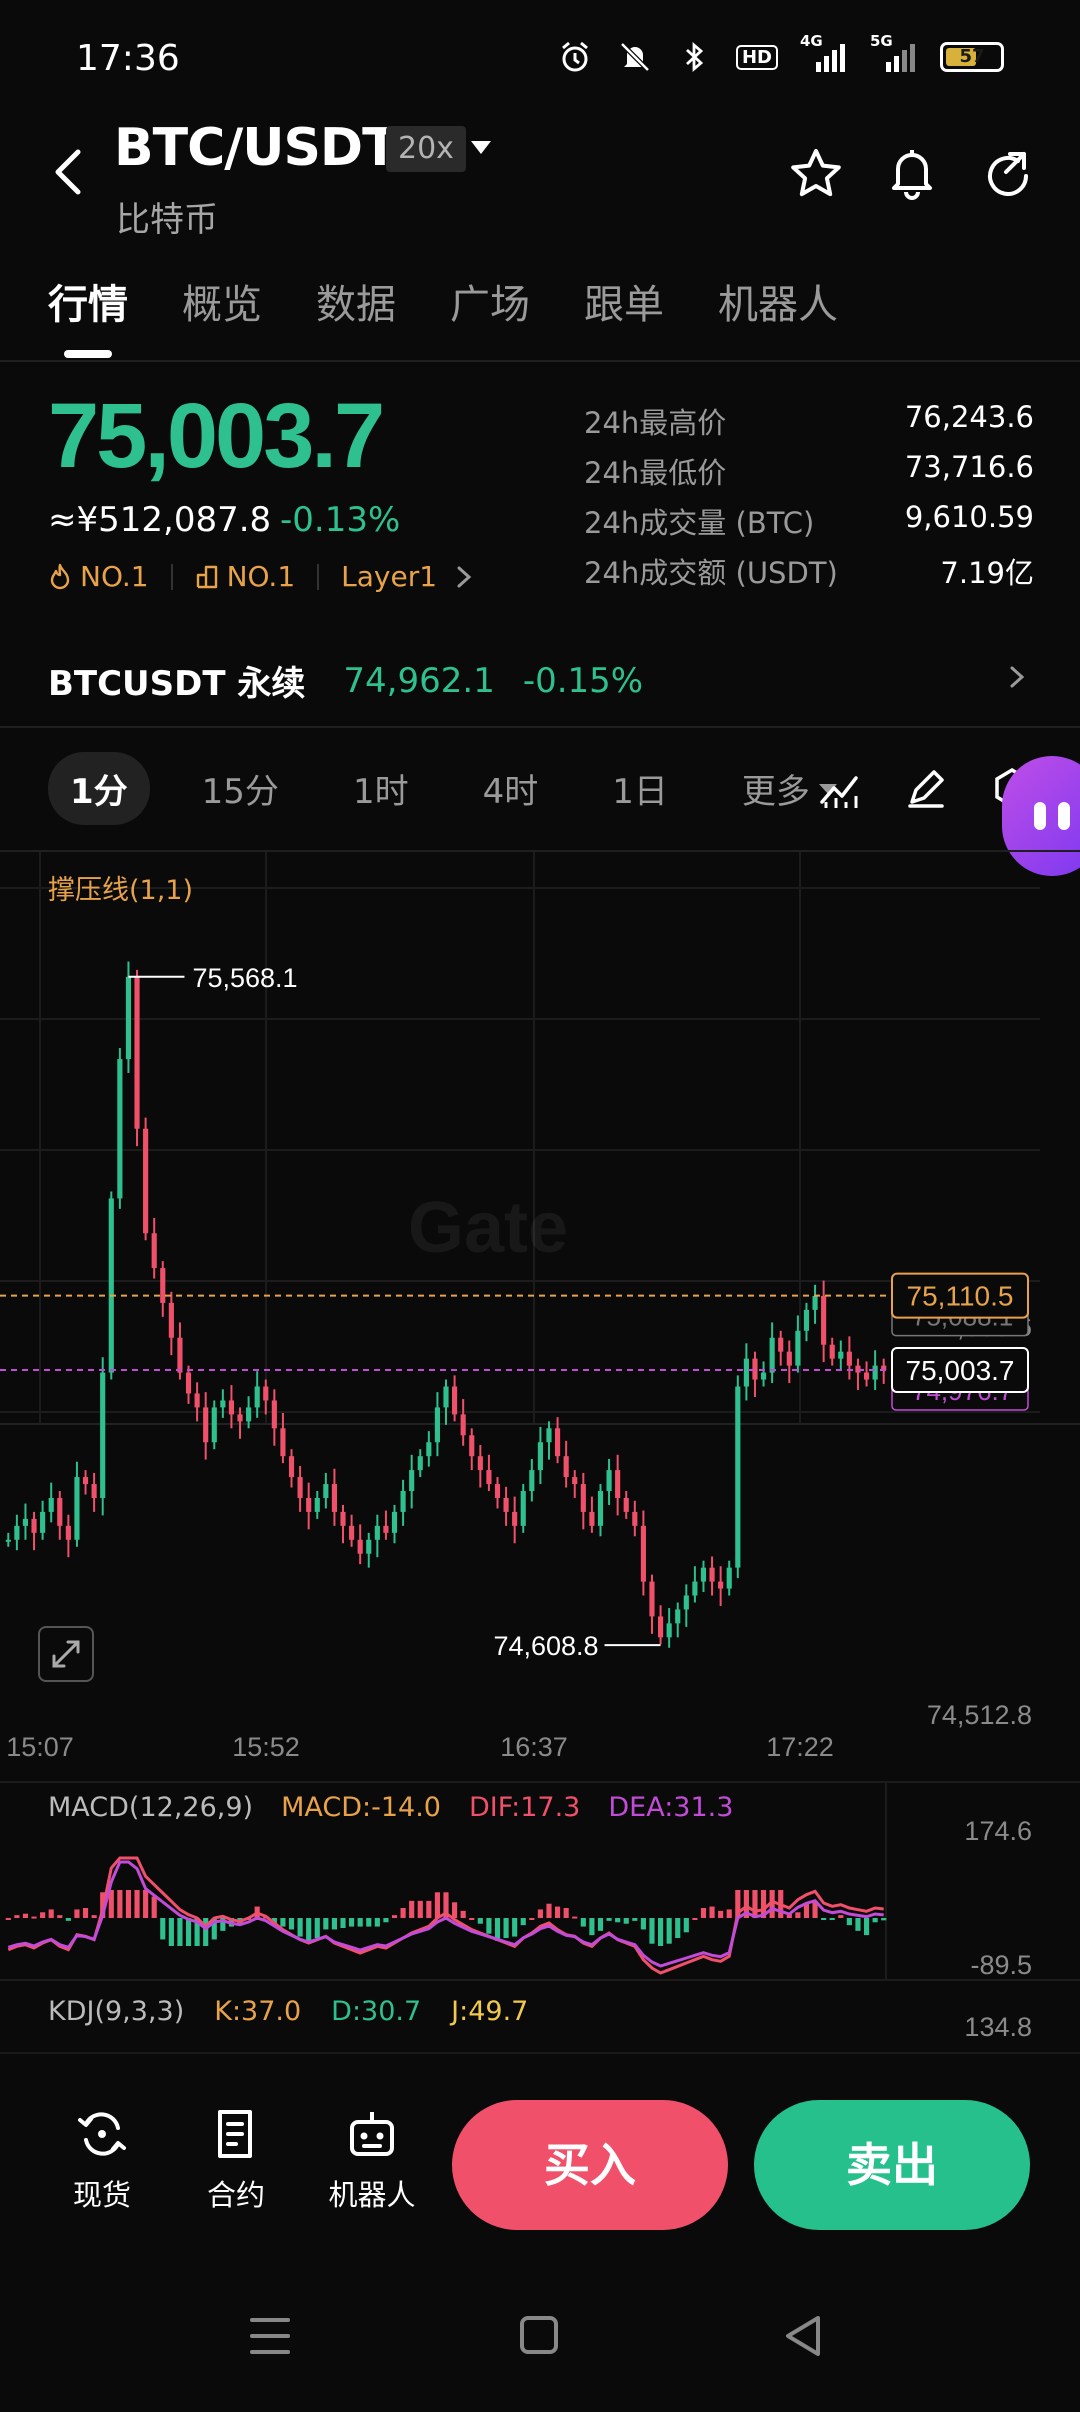 The height and width of the screenshot is (2412, 1080). Describe the element at coordinates (524, 1807) in the screenshot. I see `dif-value: DIF:17.3` at that location.